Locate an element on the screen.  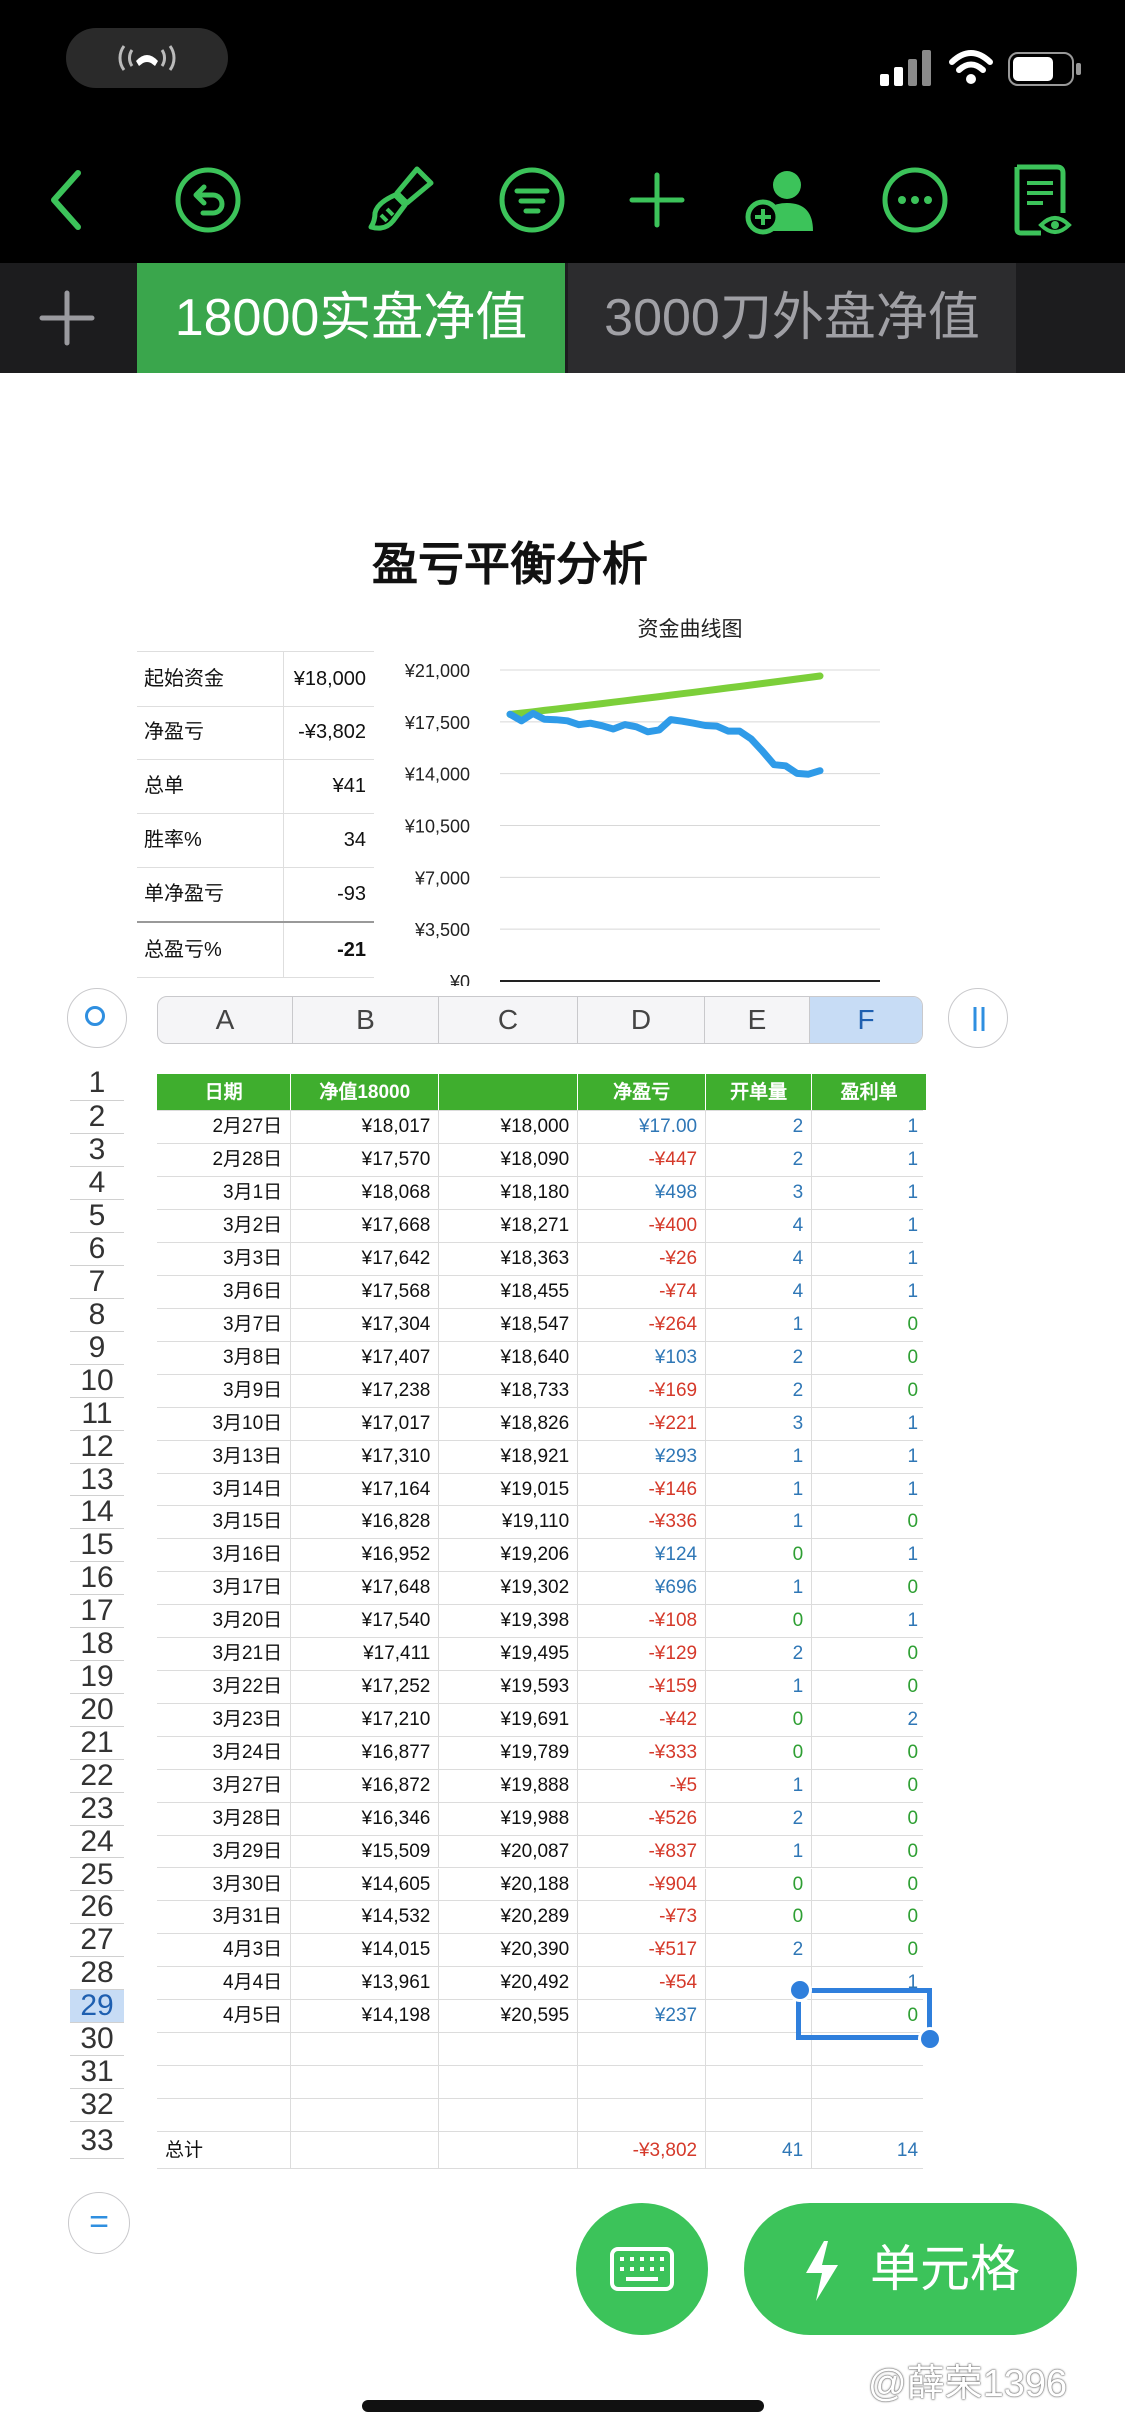
table-cell: ¥16,346 is located at coordinates (365, 1818).